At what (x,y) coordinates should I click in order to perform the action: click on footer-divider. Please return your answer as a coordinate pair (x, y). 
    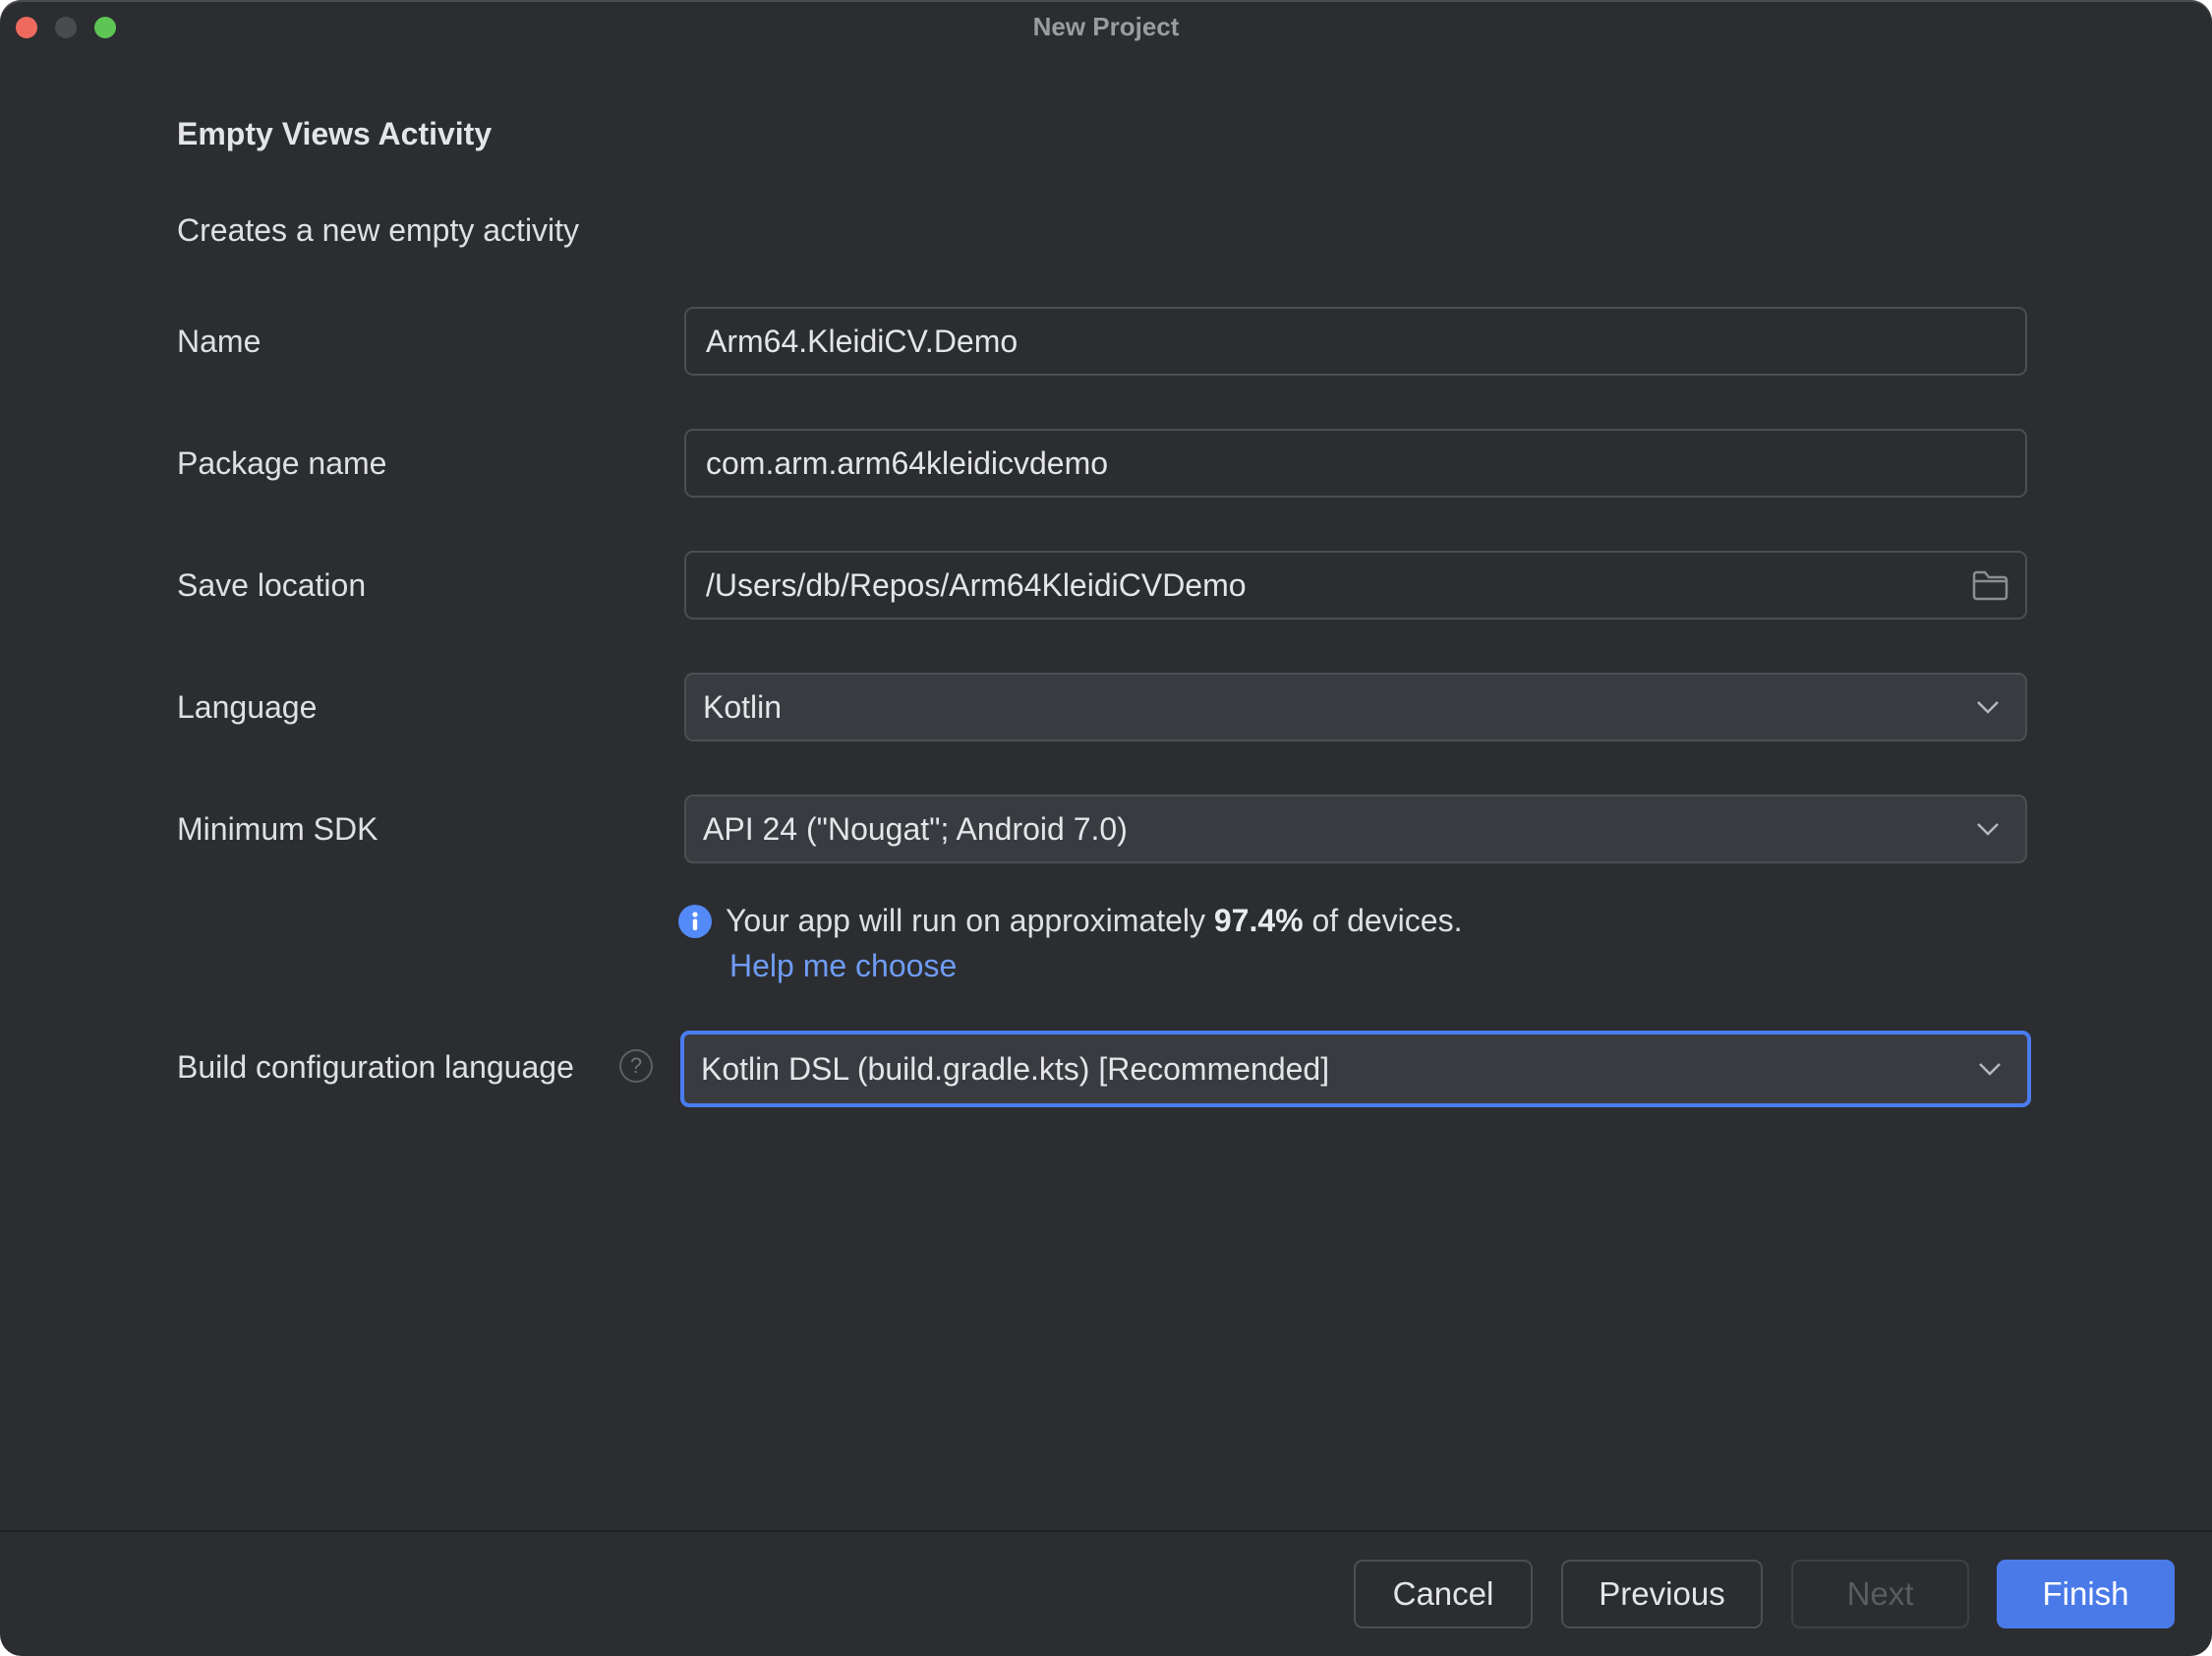
    Looking at the image, I should click on (1106, 1531).